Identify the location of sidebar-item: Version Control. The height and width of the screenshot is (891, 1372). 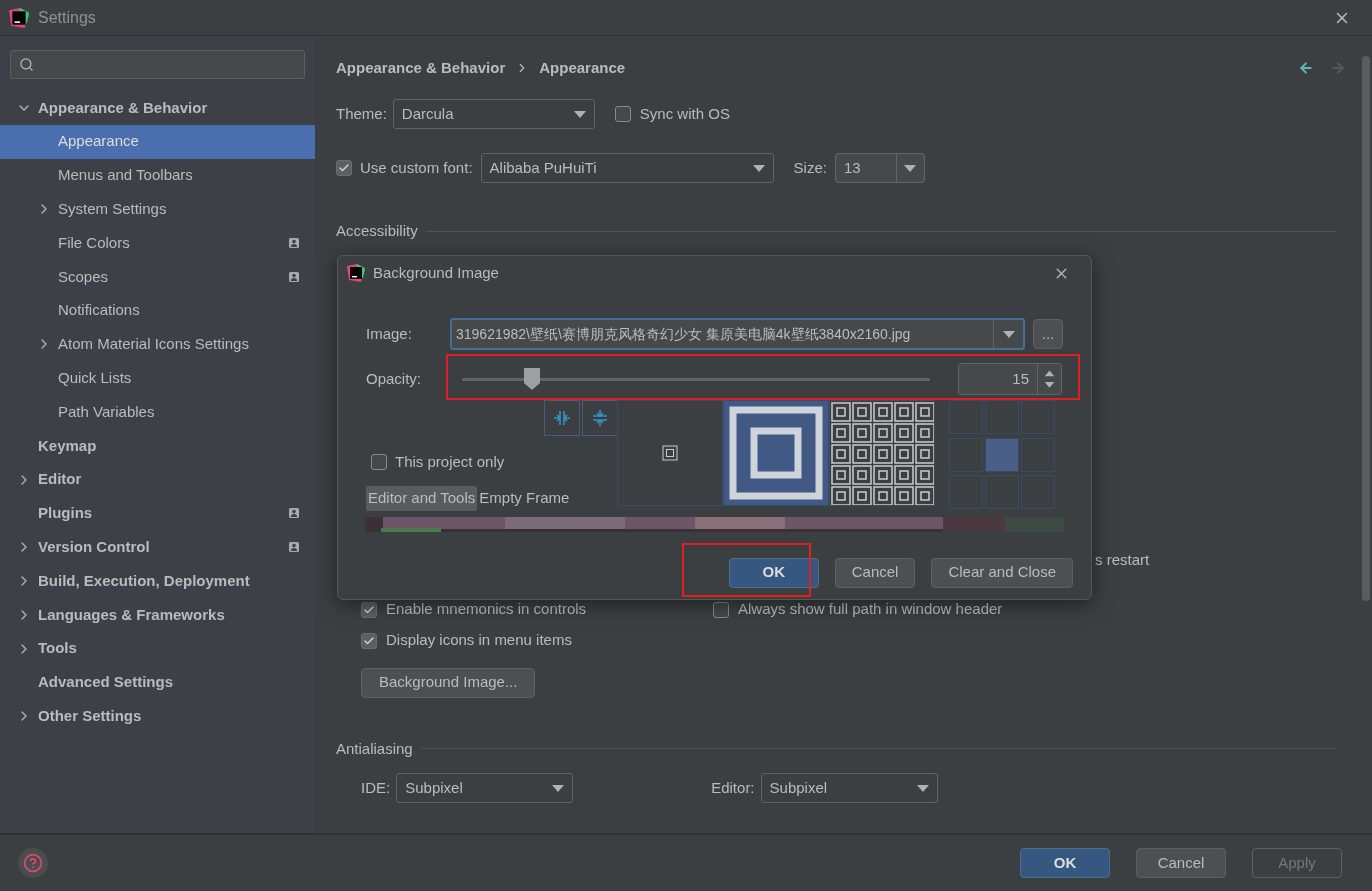
(157, 547).